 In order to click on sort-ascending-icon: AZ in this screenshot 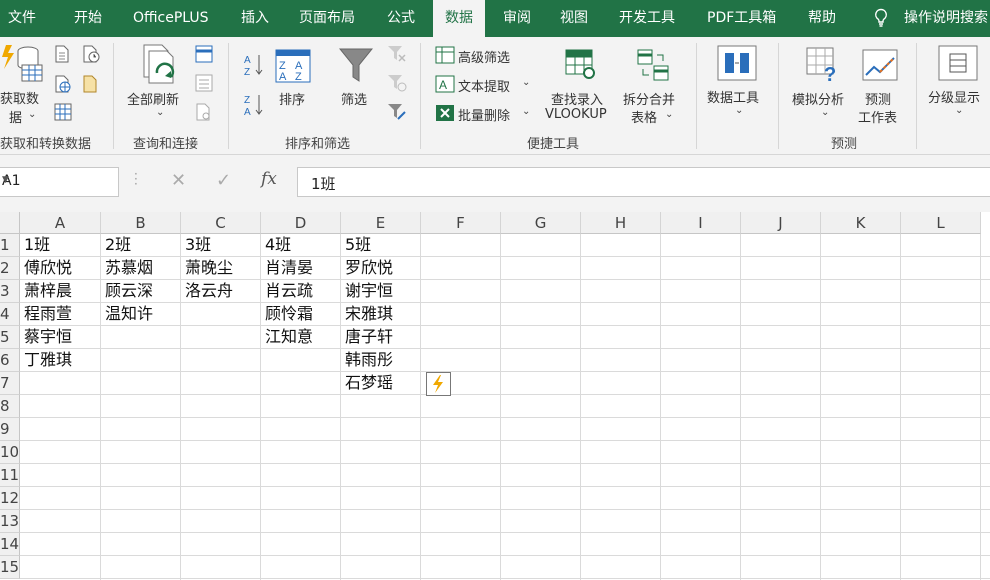, I will do `click(254, 65)`.